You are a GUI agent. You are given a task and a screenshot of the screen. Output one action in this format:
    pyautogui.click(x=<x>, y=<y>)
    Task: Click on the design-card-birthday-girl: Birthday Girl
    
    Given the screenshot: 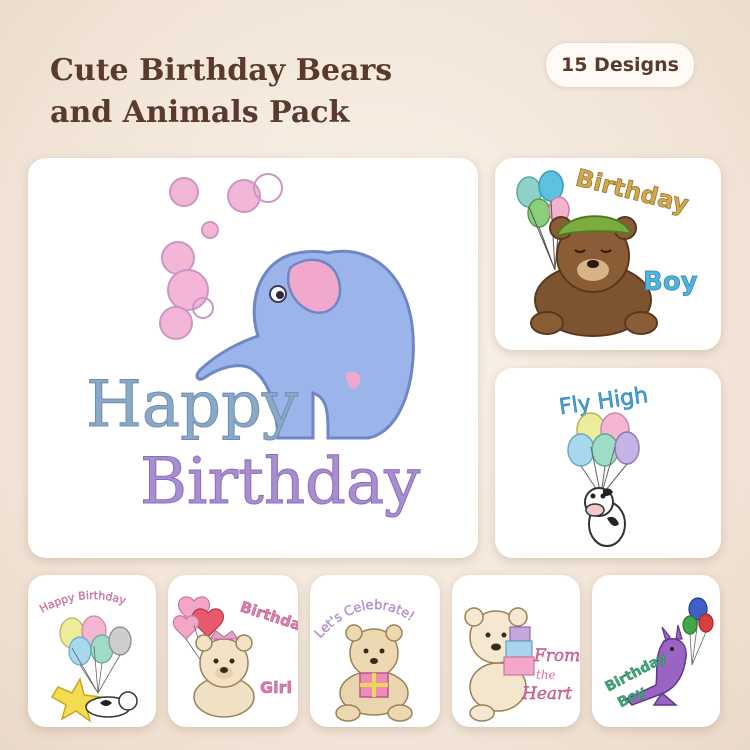 What is the action you would take?
    pyautogui.click(x=233, y=651)
    